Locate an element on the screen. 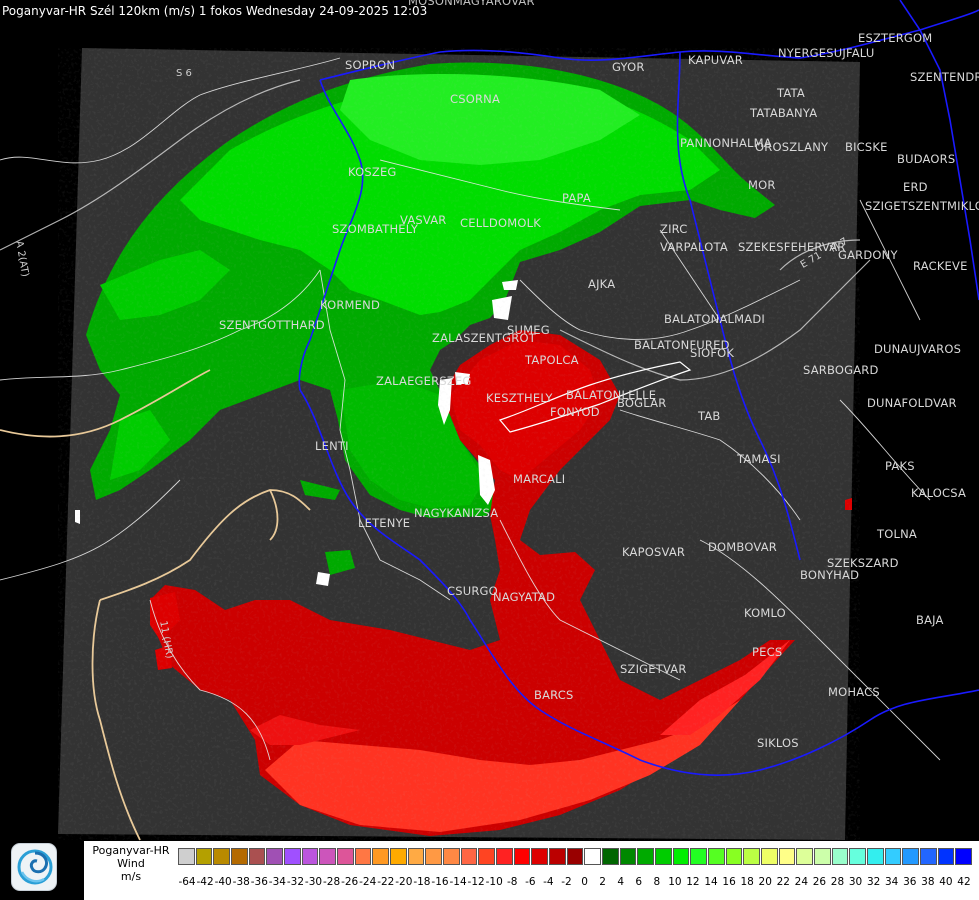 The height and width of the screenshot is (900, 979). city-label: TAB is located at coordinates (709, 416).